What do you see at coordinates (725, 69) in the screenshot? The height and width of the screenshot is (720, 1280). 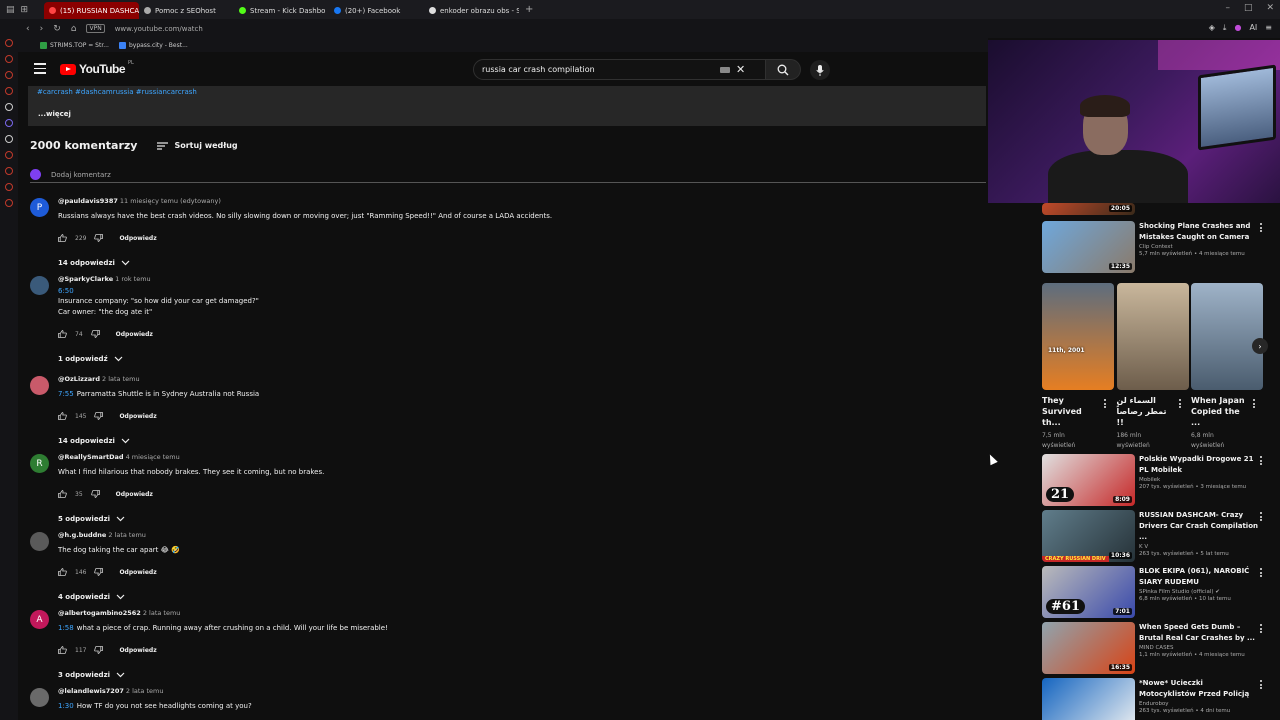 I see `keyboard-icon` at bounding box center [725, 69].